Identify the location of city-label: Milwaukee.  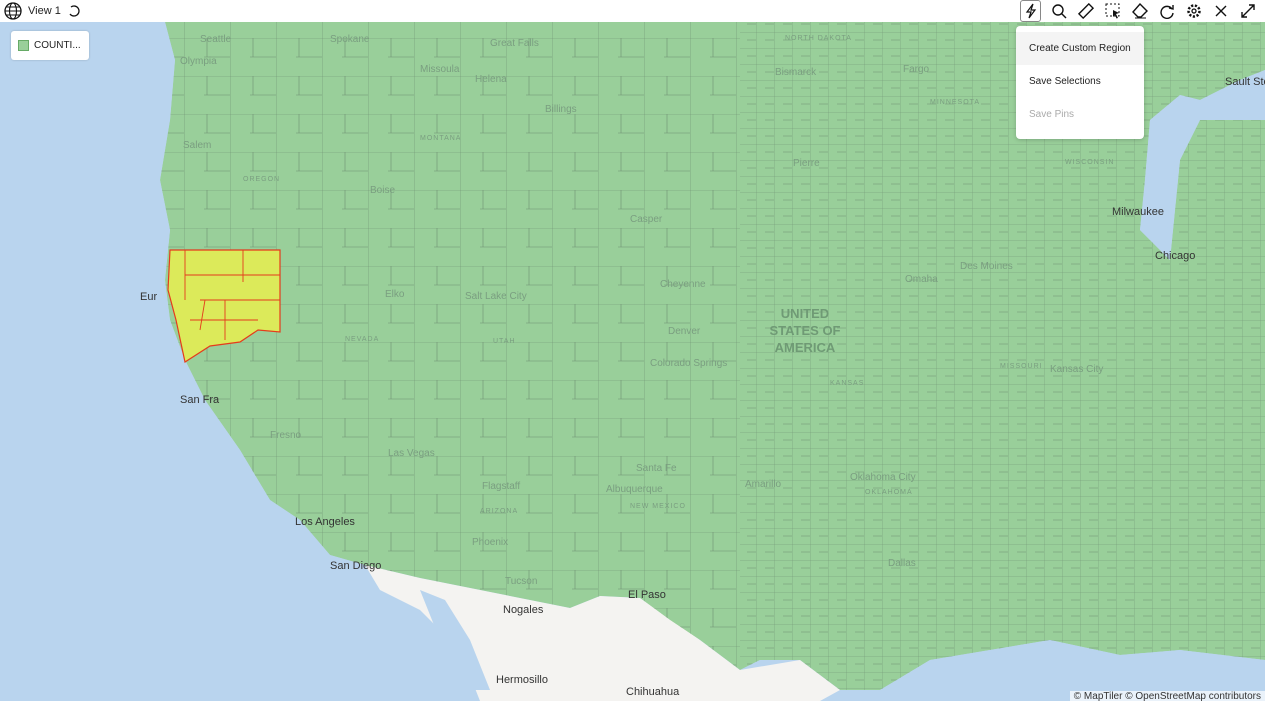
(1138, 212).